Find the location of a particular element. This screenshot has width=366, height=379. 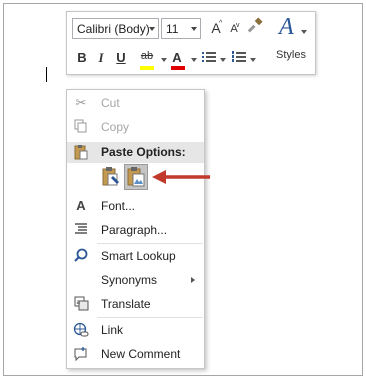

shrink-font-button: Av is located at coordinates (234, 29).